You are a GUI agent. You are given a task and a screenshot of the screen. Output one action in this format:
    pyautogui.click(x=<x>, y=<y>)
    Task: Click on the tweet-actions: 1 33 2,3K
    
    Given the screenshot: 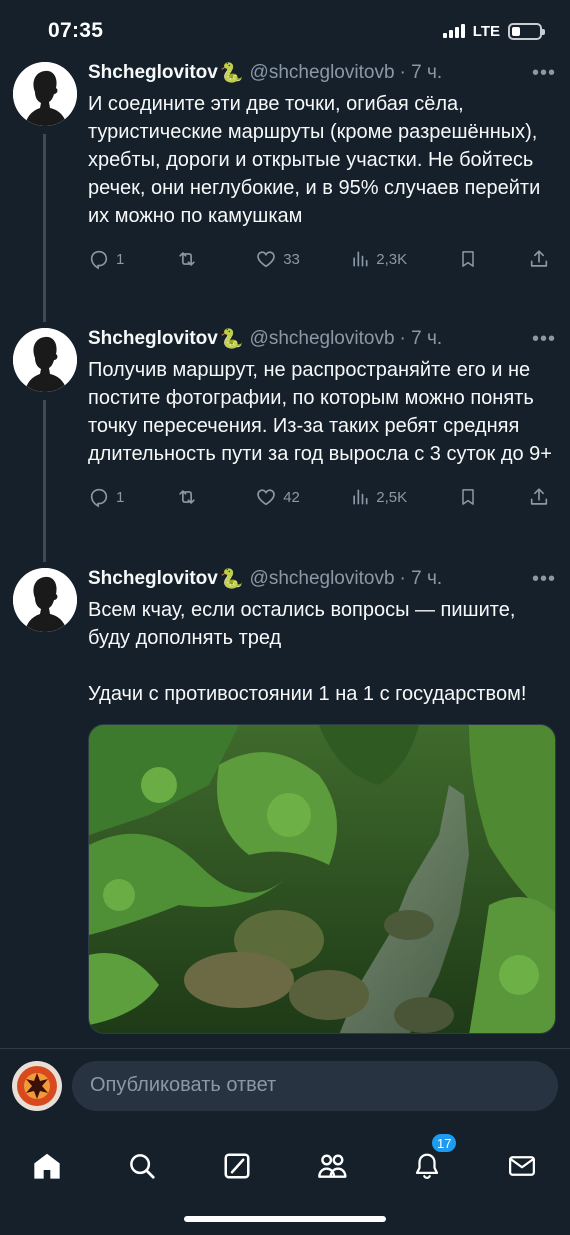 What is the action you would take?
    pyautogui.click(x=319, y=259)
    